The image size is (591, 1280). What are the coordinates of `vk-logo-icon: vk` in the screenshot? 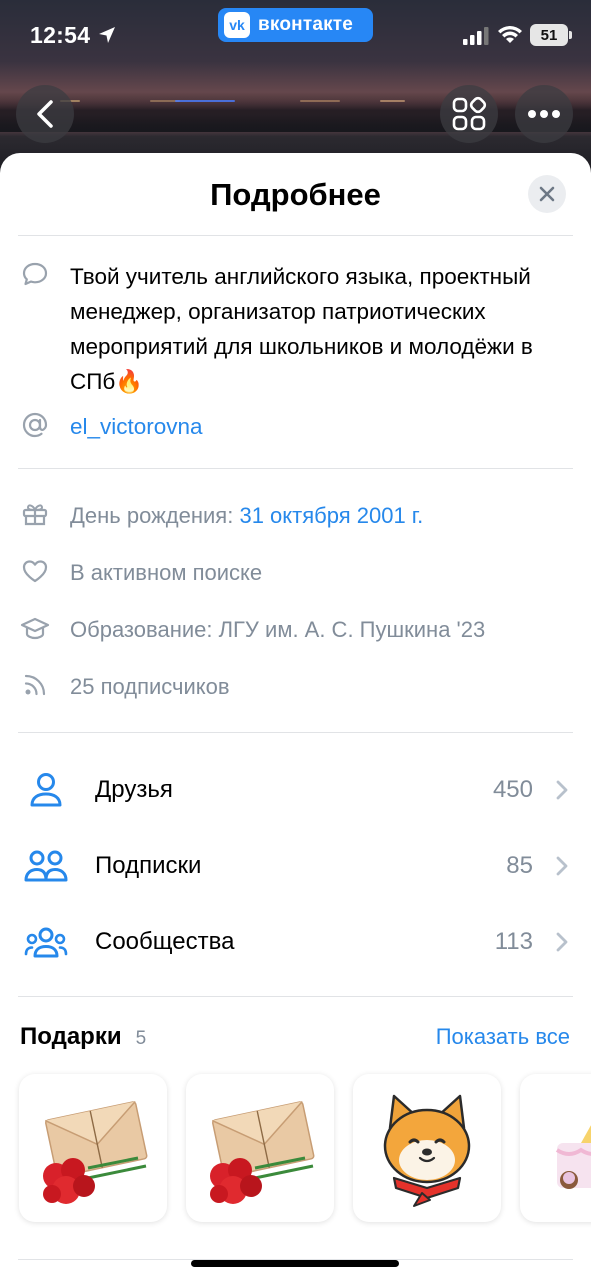 It's located at (237, 25).